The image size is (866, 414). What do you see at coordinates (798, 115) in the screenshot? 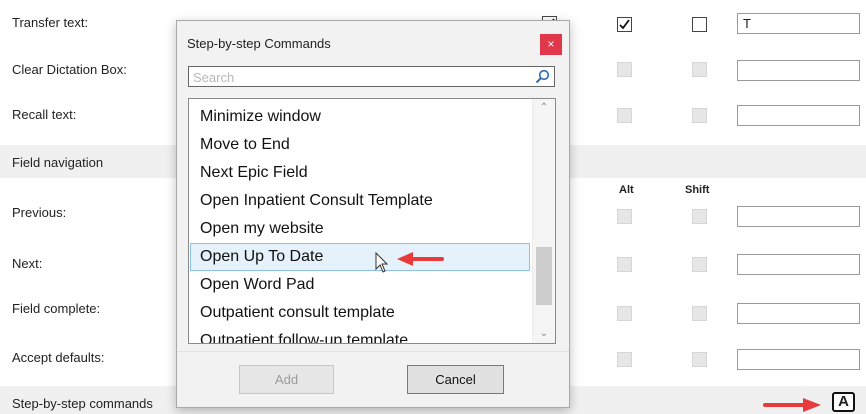
I see `recall-key-field` at bounding box center [798, 115].